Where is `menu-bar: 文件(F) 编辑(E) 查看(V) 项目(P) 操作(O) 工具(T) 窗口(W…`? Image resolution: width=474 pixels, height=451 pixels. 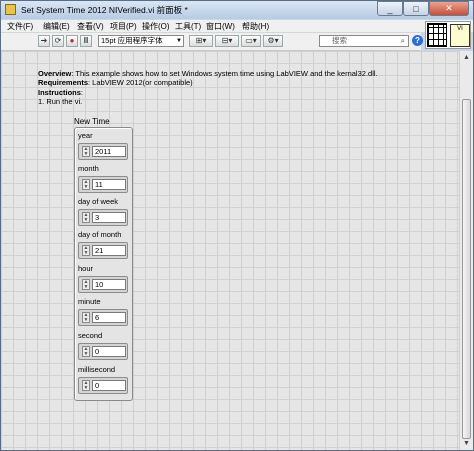
menu-bar: 文件(F) 编辑(E) 查看(V) 项目(P) 操作(O) 工具(T) 窗口(W… is located at coordinates (237, 26).